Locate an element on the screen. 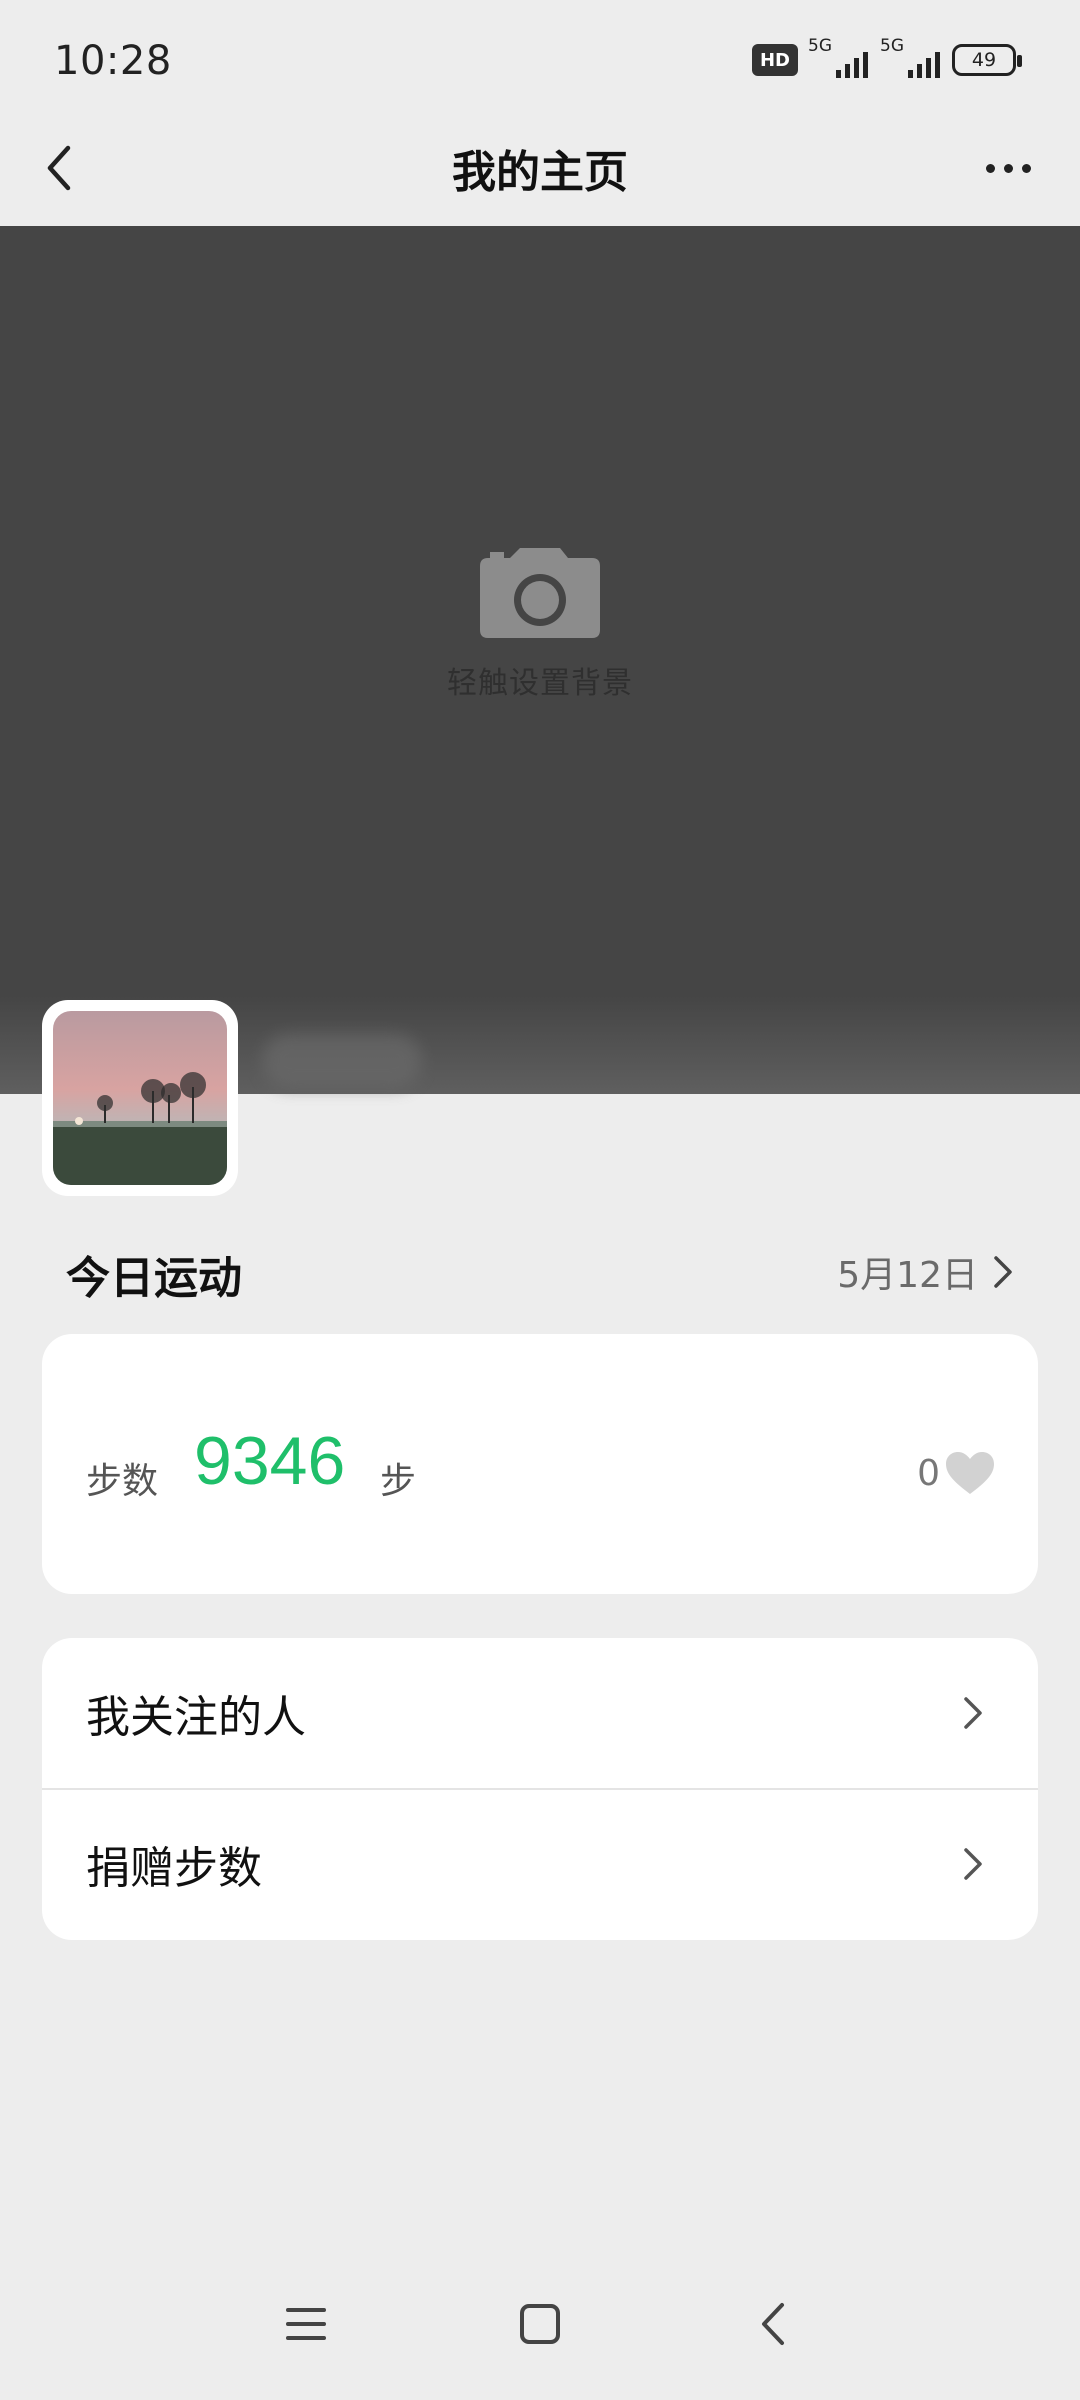  signal-icon-2: 5G is located at coordinates (910, 58).